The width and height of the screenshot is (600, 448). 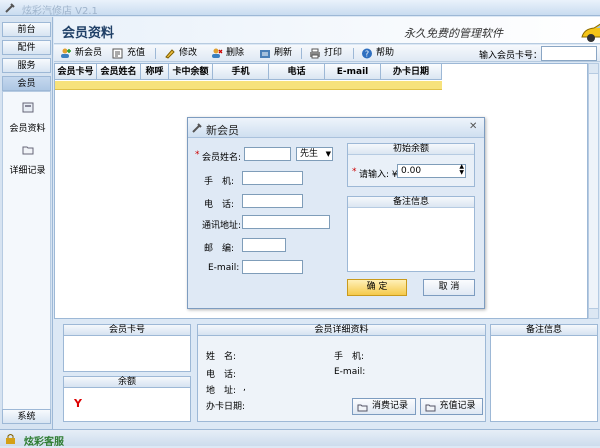 What do you see at coordinates (286, 222) in the screenshot?
I see `address-field` at bounding box center [286, 222].